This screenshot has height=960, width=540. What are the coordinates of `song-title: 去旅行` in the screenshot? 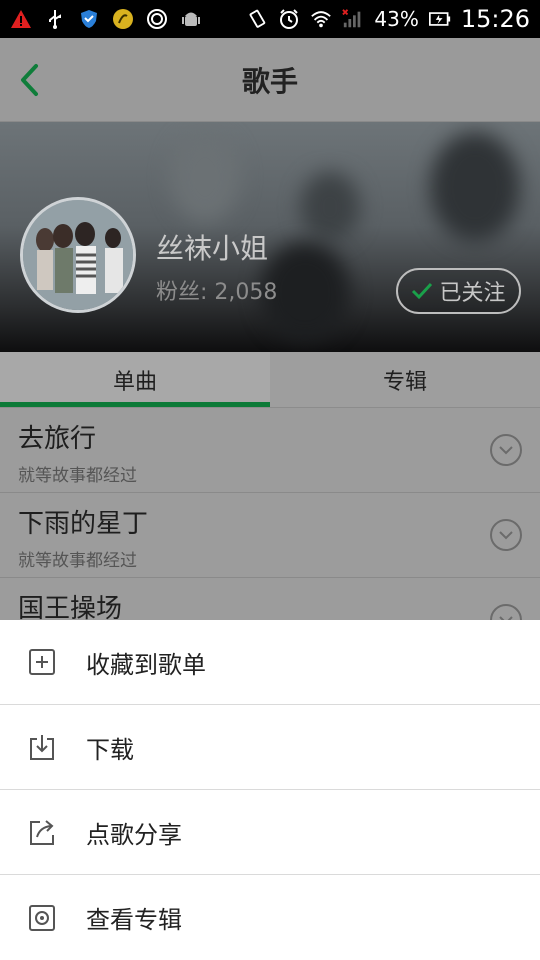 It's located at (57, 439).